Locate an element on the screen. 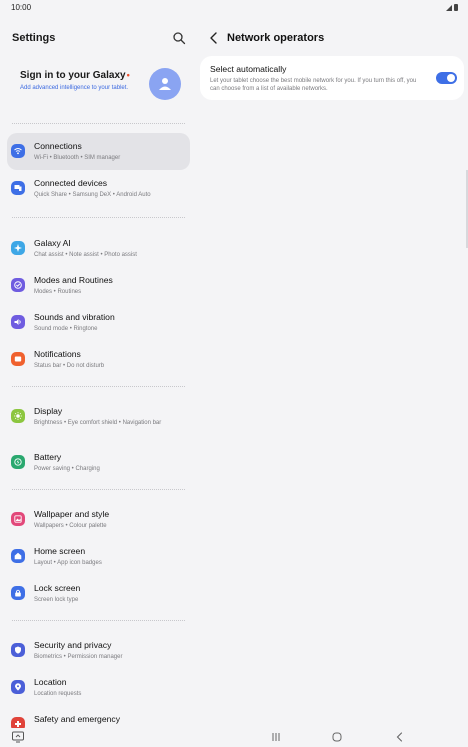  status-time: 10:00 is located at coordinates (21, 7).